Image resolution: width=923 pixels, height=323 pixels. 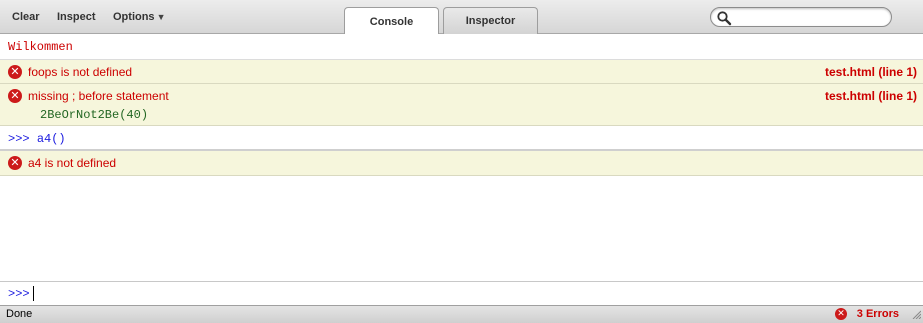 I want to click on chevron-down-icon: ▼, so click(x=161, y=17).